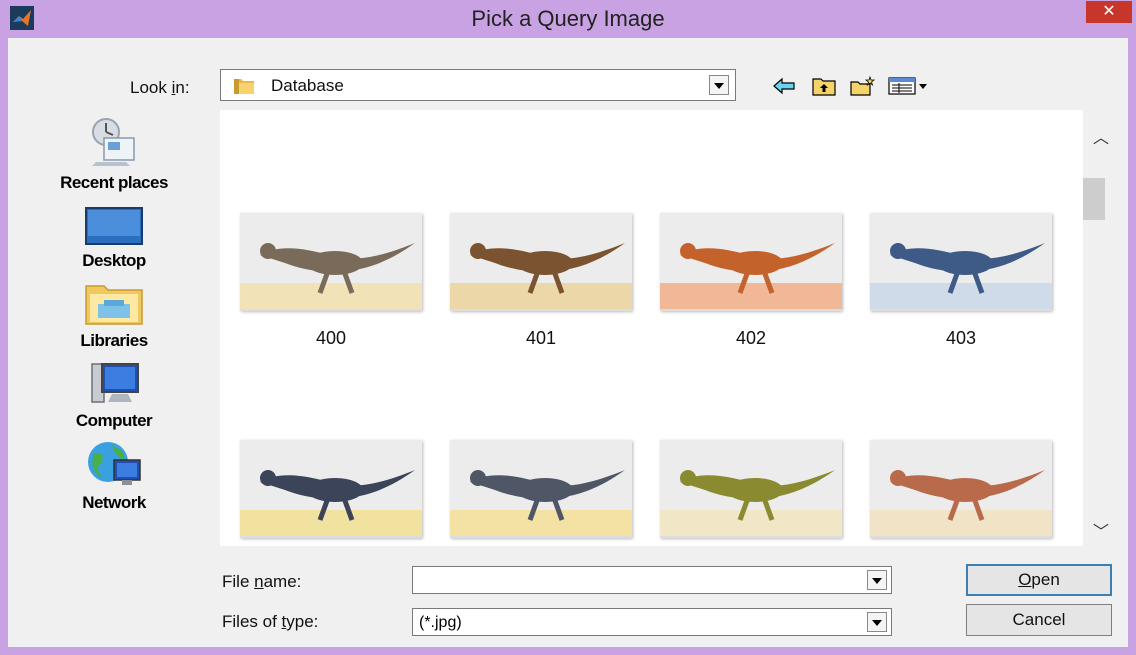 Image resolution: width=1136 pixels, height=655 pixels. Describe the element at coordinates (114, 305) in the screenshot. I see `libraries-icon` at that location.